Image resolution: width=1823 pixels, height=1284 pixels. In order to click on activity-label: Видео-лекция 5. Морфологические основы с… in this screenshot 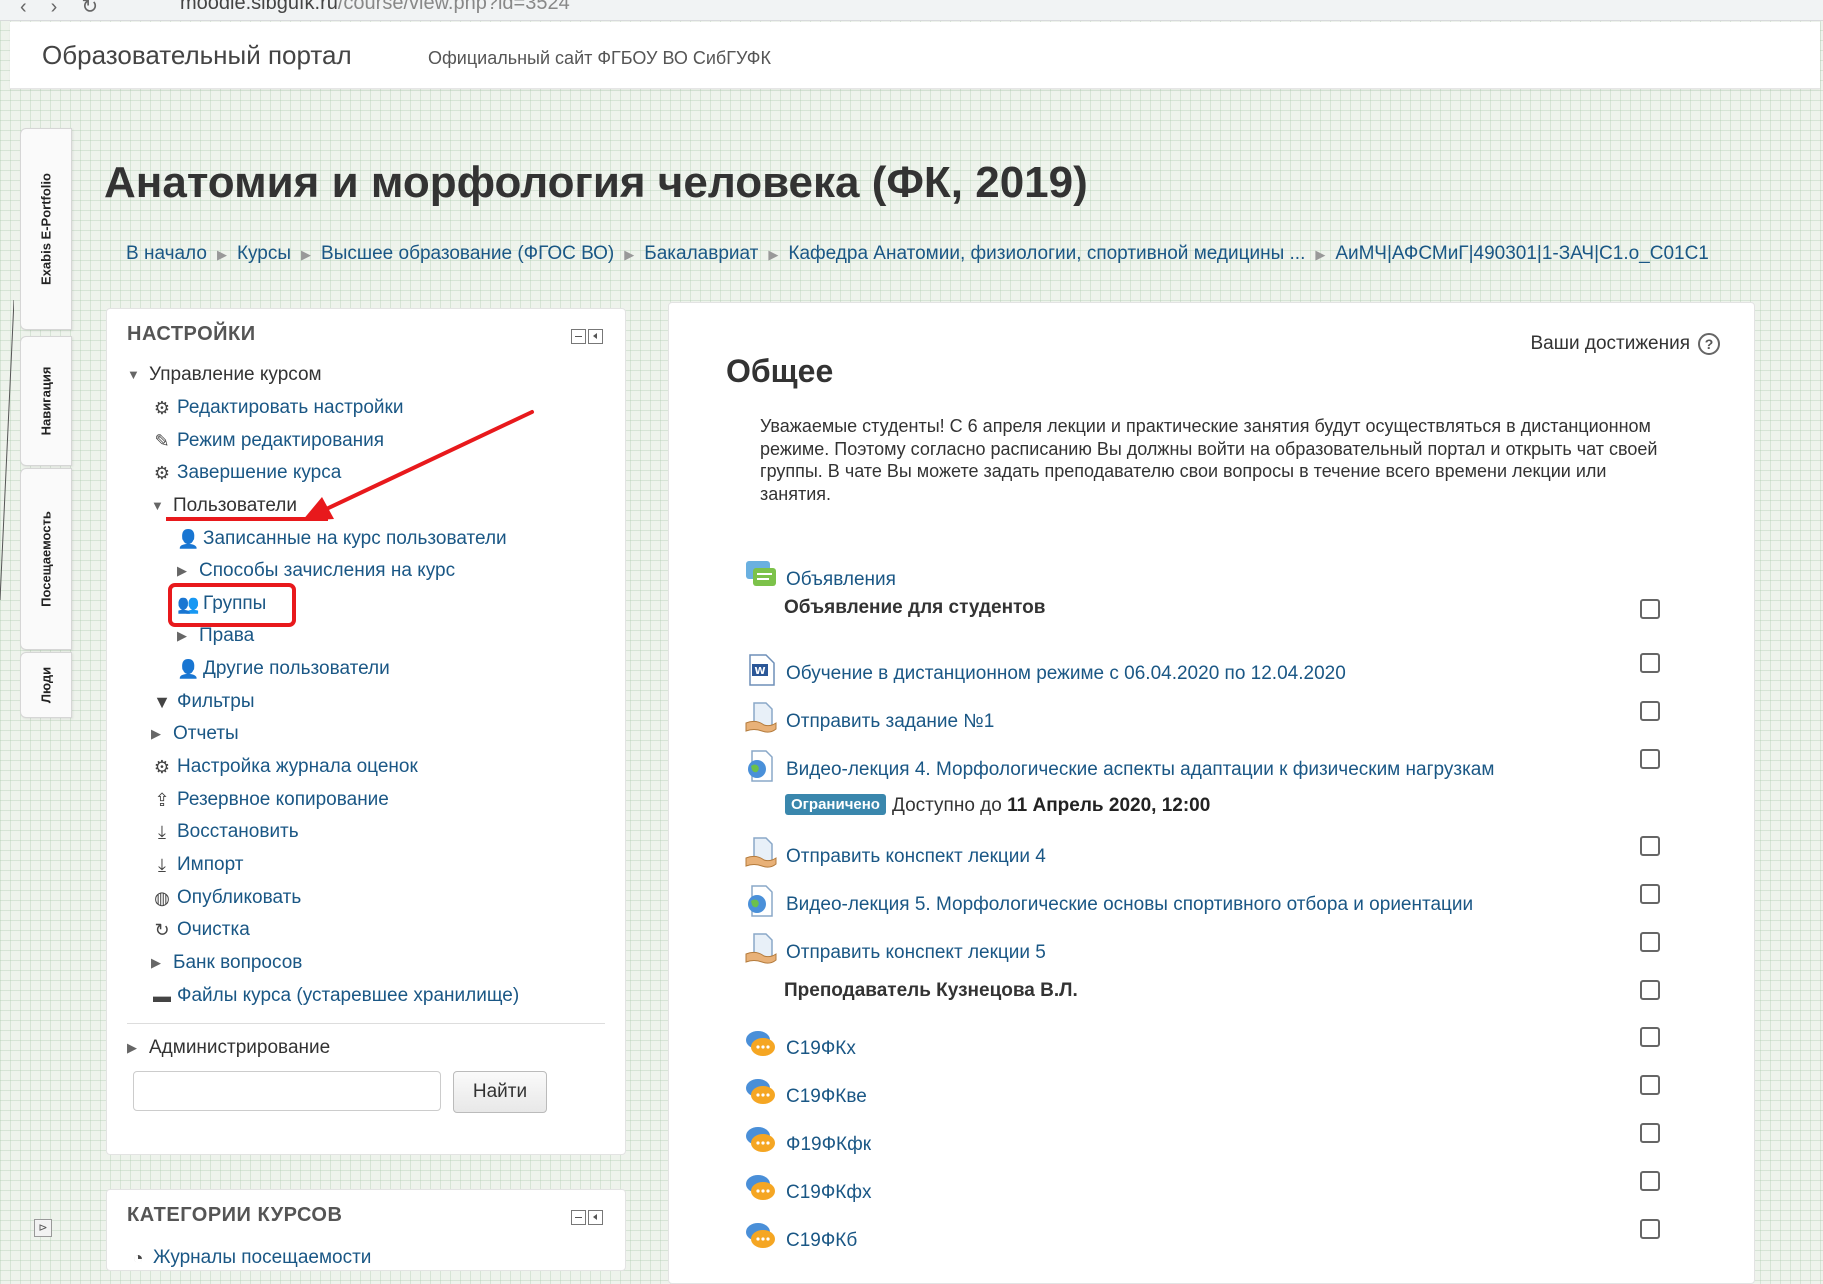, I will do `click(1130, 904)`.